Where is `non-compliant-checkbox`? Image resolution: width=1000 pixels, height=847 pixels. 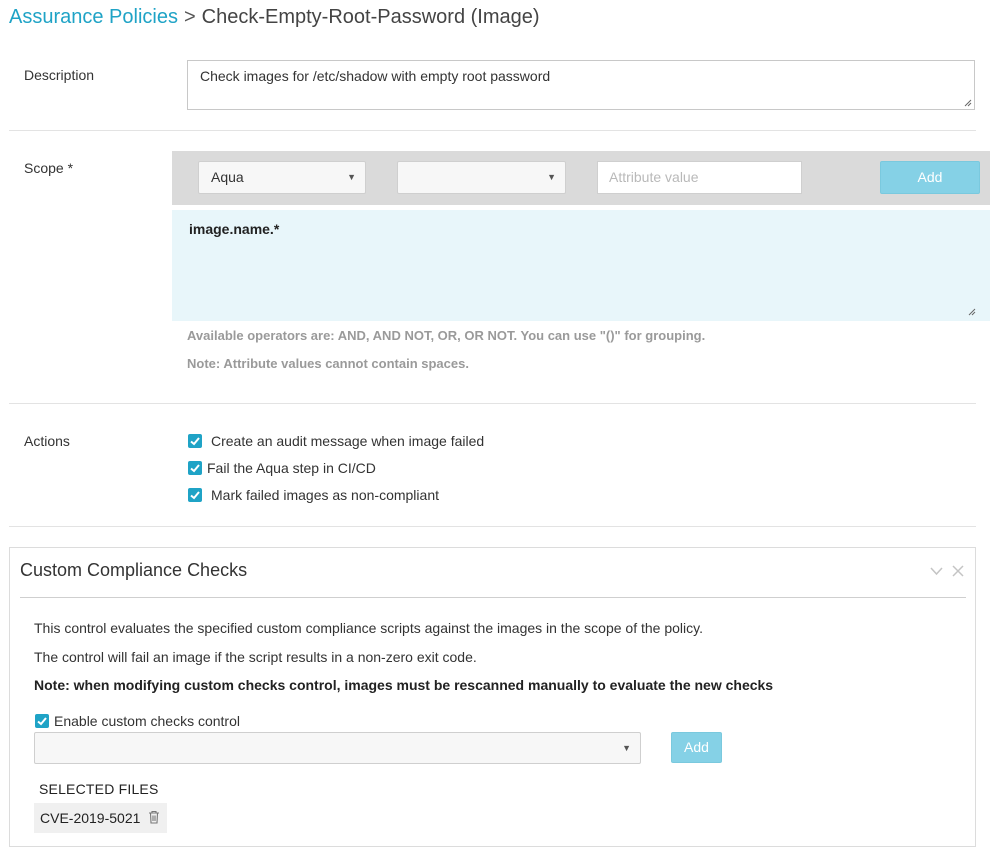
non-compliant-checkbox is located at coordinates (195, 495).